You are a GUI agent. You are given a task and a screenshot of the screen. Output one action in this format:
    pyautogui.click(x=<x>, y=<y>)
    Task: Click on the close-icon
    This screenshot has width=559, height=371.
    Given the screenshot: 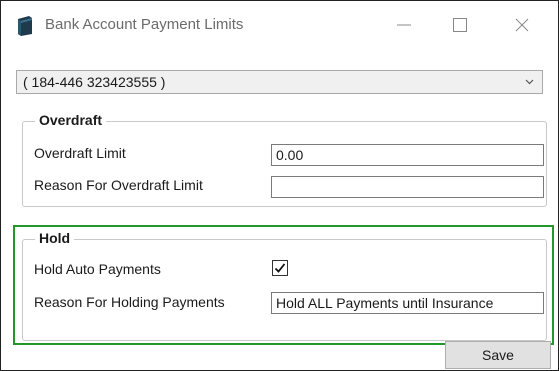 What is the action you would take?
    pyautogui.click(x=522, y=25)
    